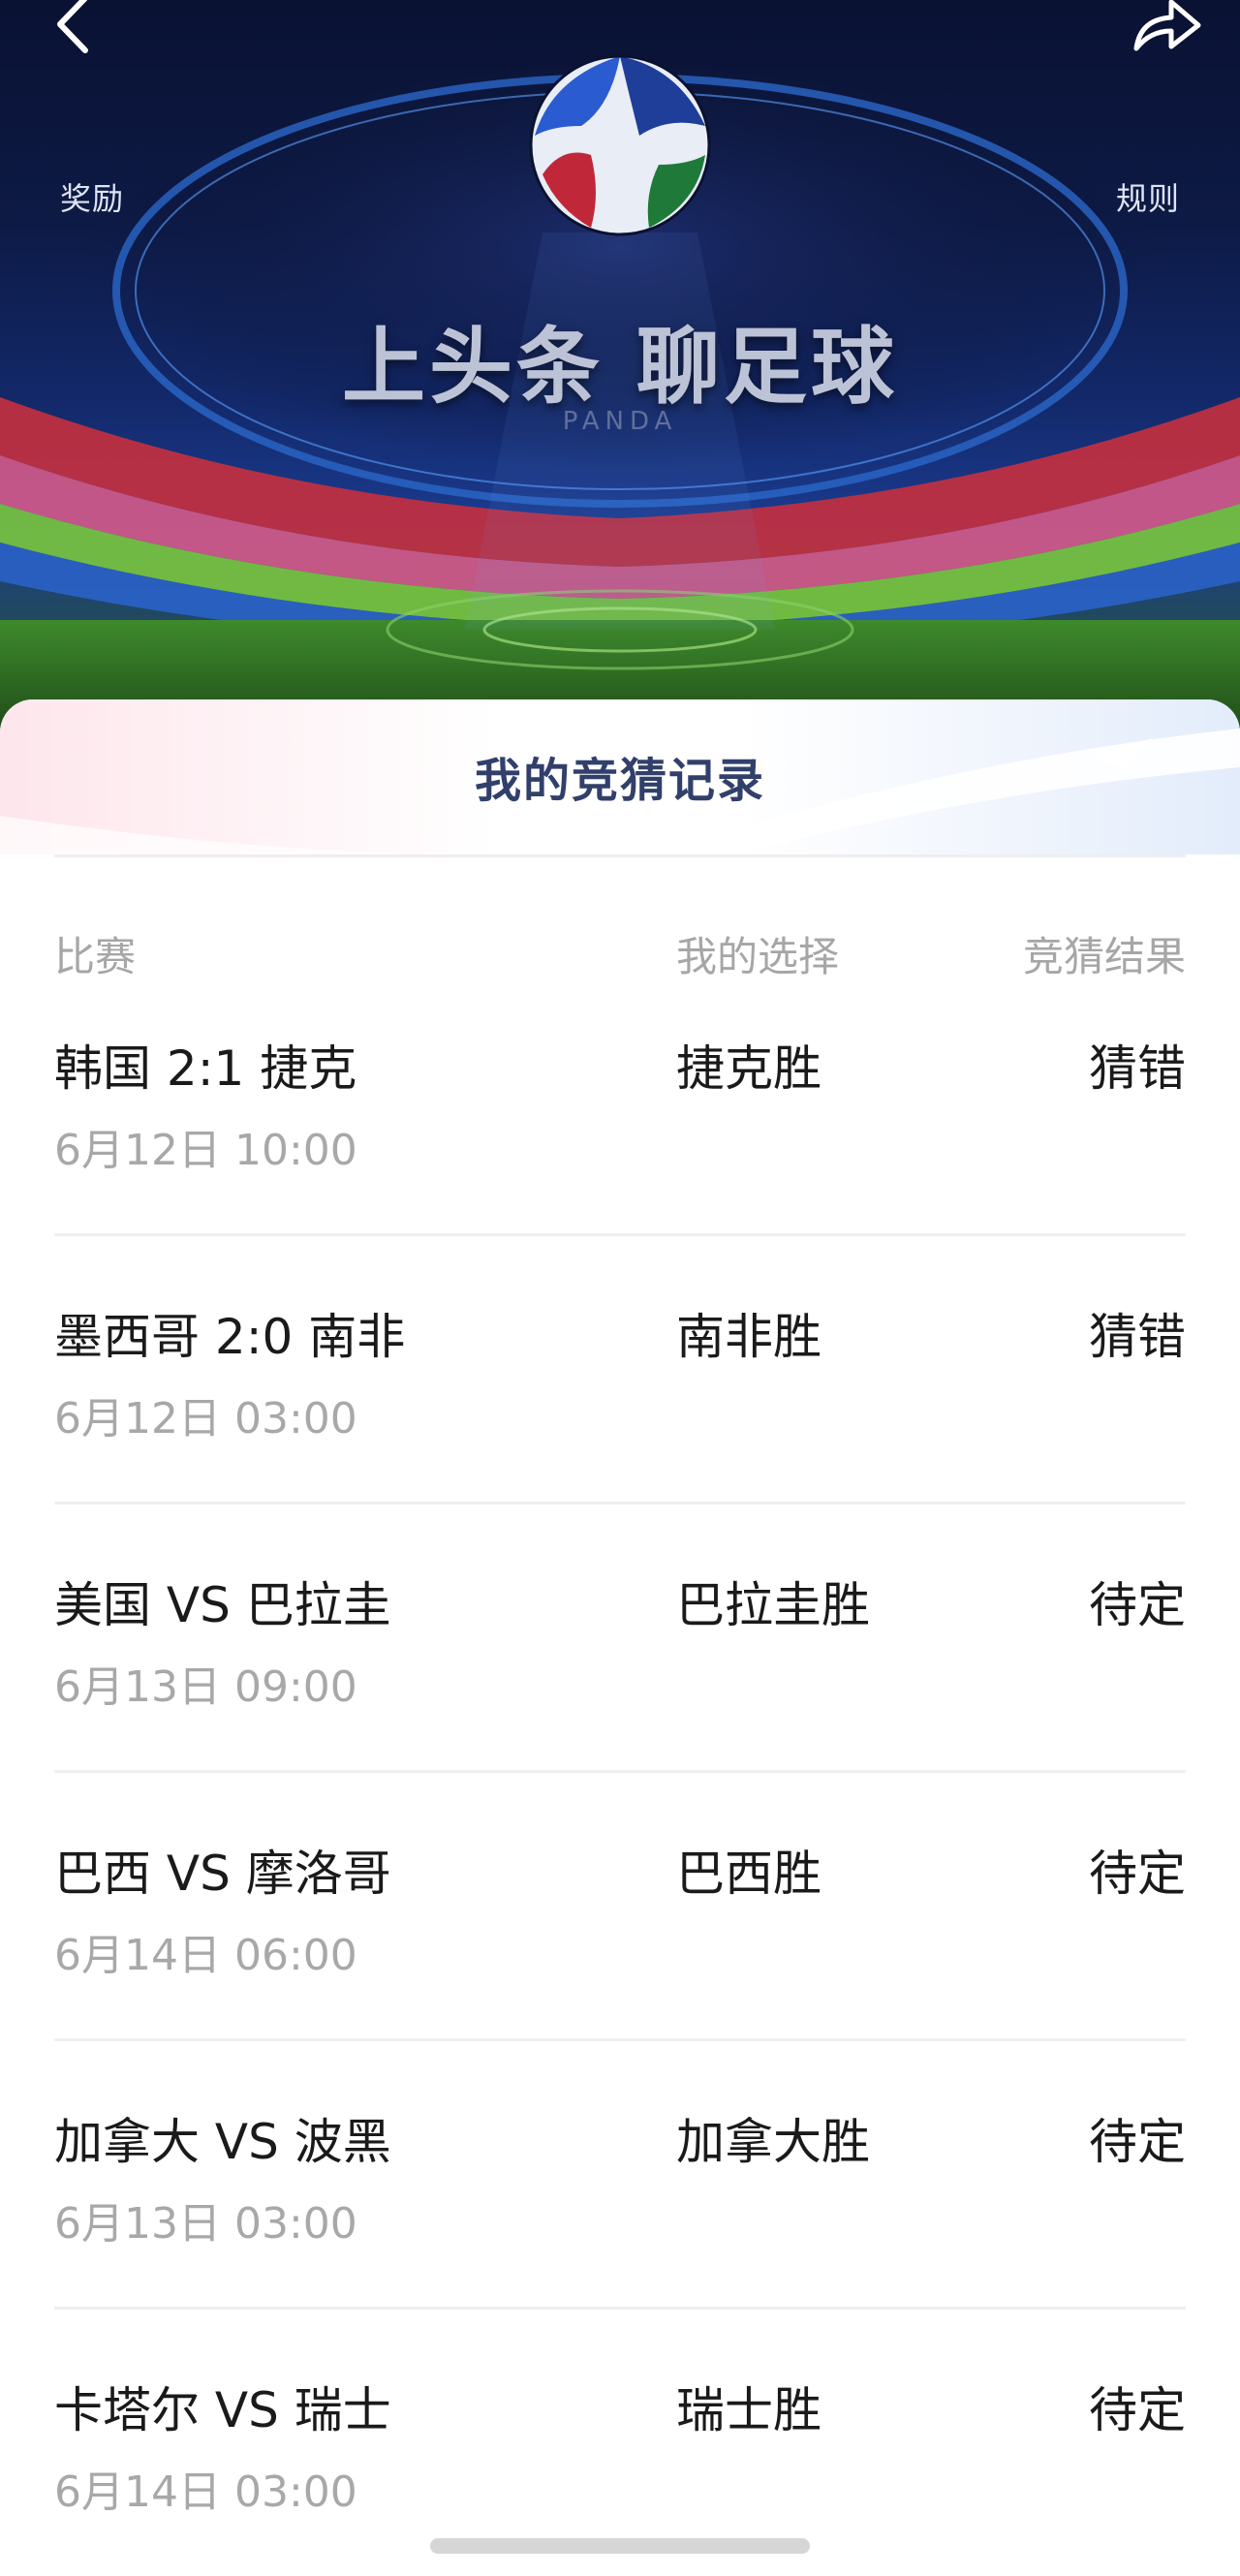 The image size is (1240, 2576). What do you see at coordinates (620, 2546) in the screenshot?
I see `home-indicator` at bounding box center [620, 2546].